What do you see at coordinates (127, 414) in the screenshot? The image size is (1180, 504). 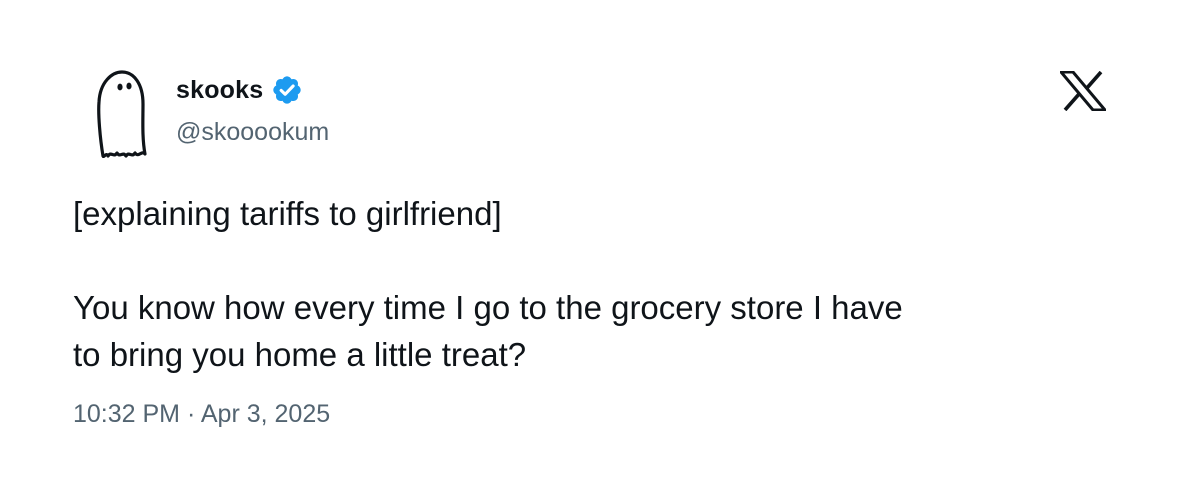 I see `timestamp-time: 10:32 PM` at bounding box center [127, 414].